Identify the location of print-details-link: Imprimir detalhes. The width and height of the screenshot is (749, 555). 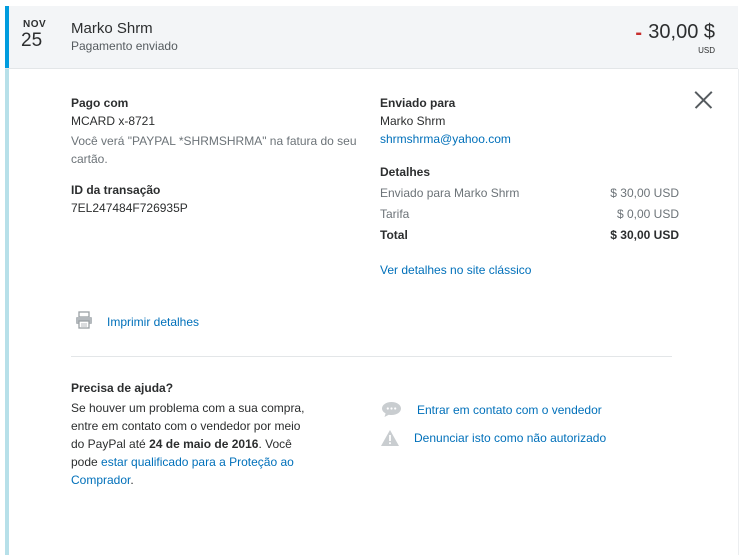
(153, 322).